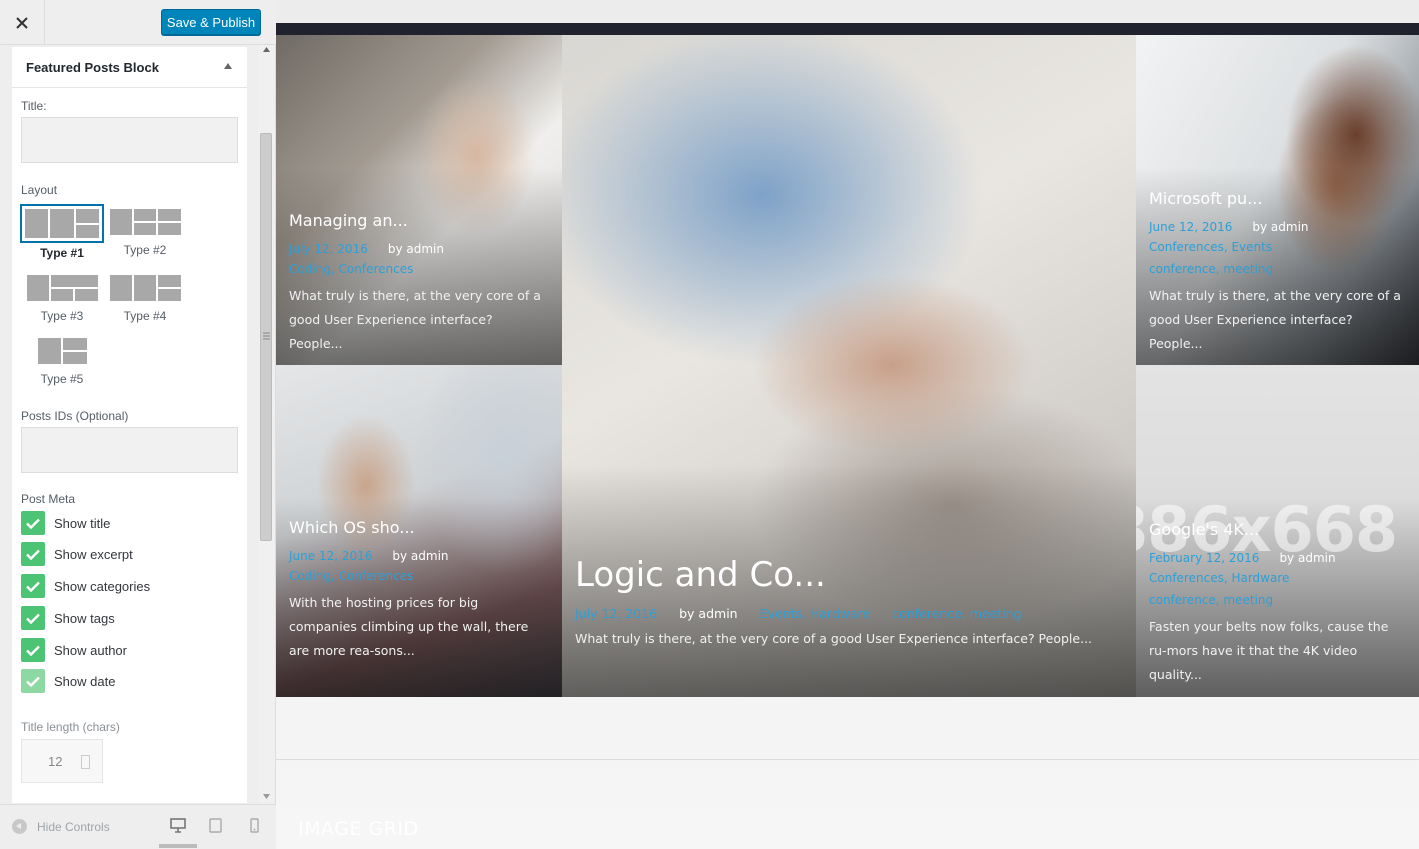  I want to click on close-button, so click(22, 22).